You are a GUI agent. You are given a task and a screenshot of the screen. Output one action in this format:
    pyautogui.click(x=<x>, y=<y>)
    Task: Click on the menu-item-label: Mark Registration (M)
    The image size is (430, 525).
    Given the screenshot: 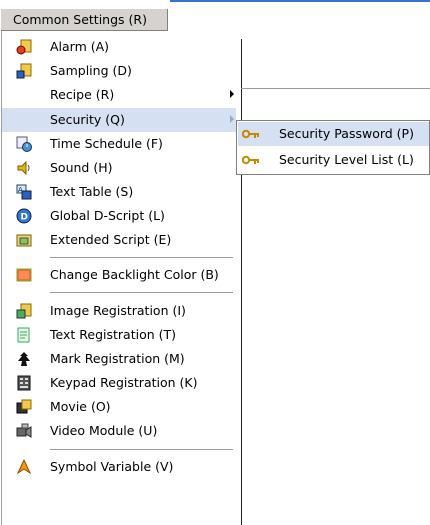 What is the action you would take?
    pyautogui.click(x=117, y=358)
    